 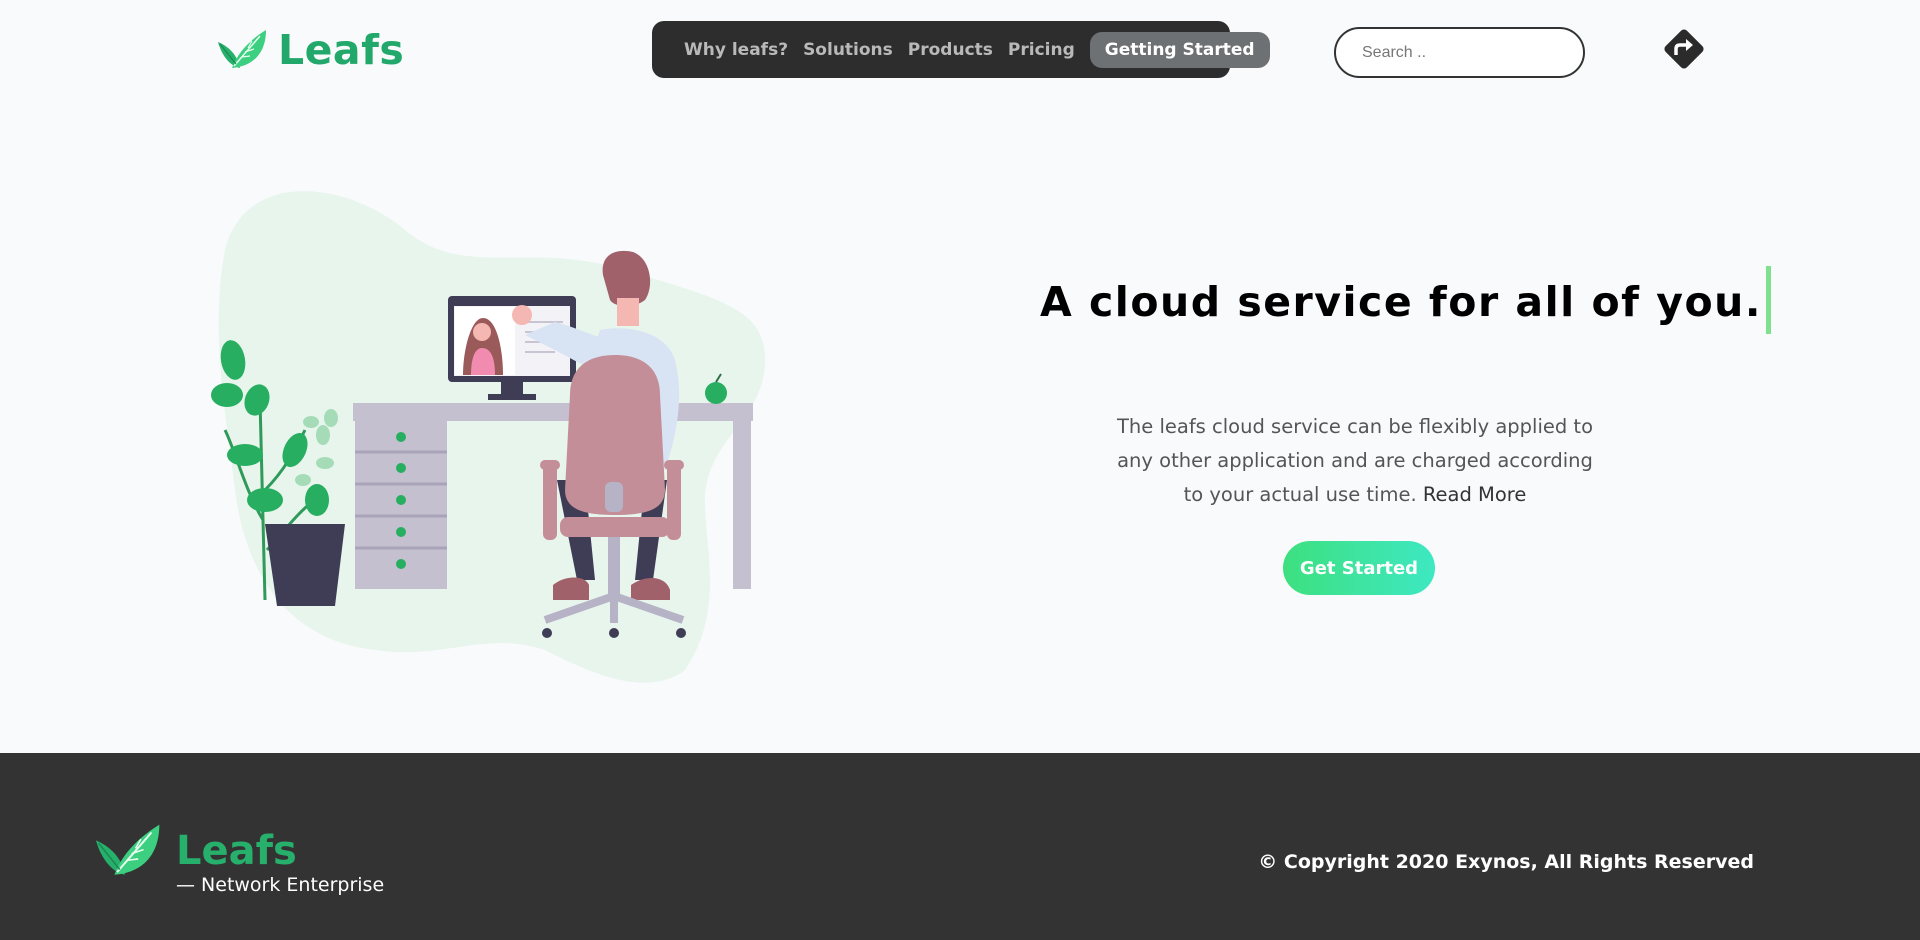 What do you see at coordinates (950, 50) in the screenshot?
I see `nav-item-products: Products` at bounding box center [950, 50].